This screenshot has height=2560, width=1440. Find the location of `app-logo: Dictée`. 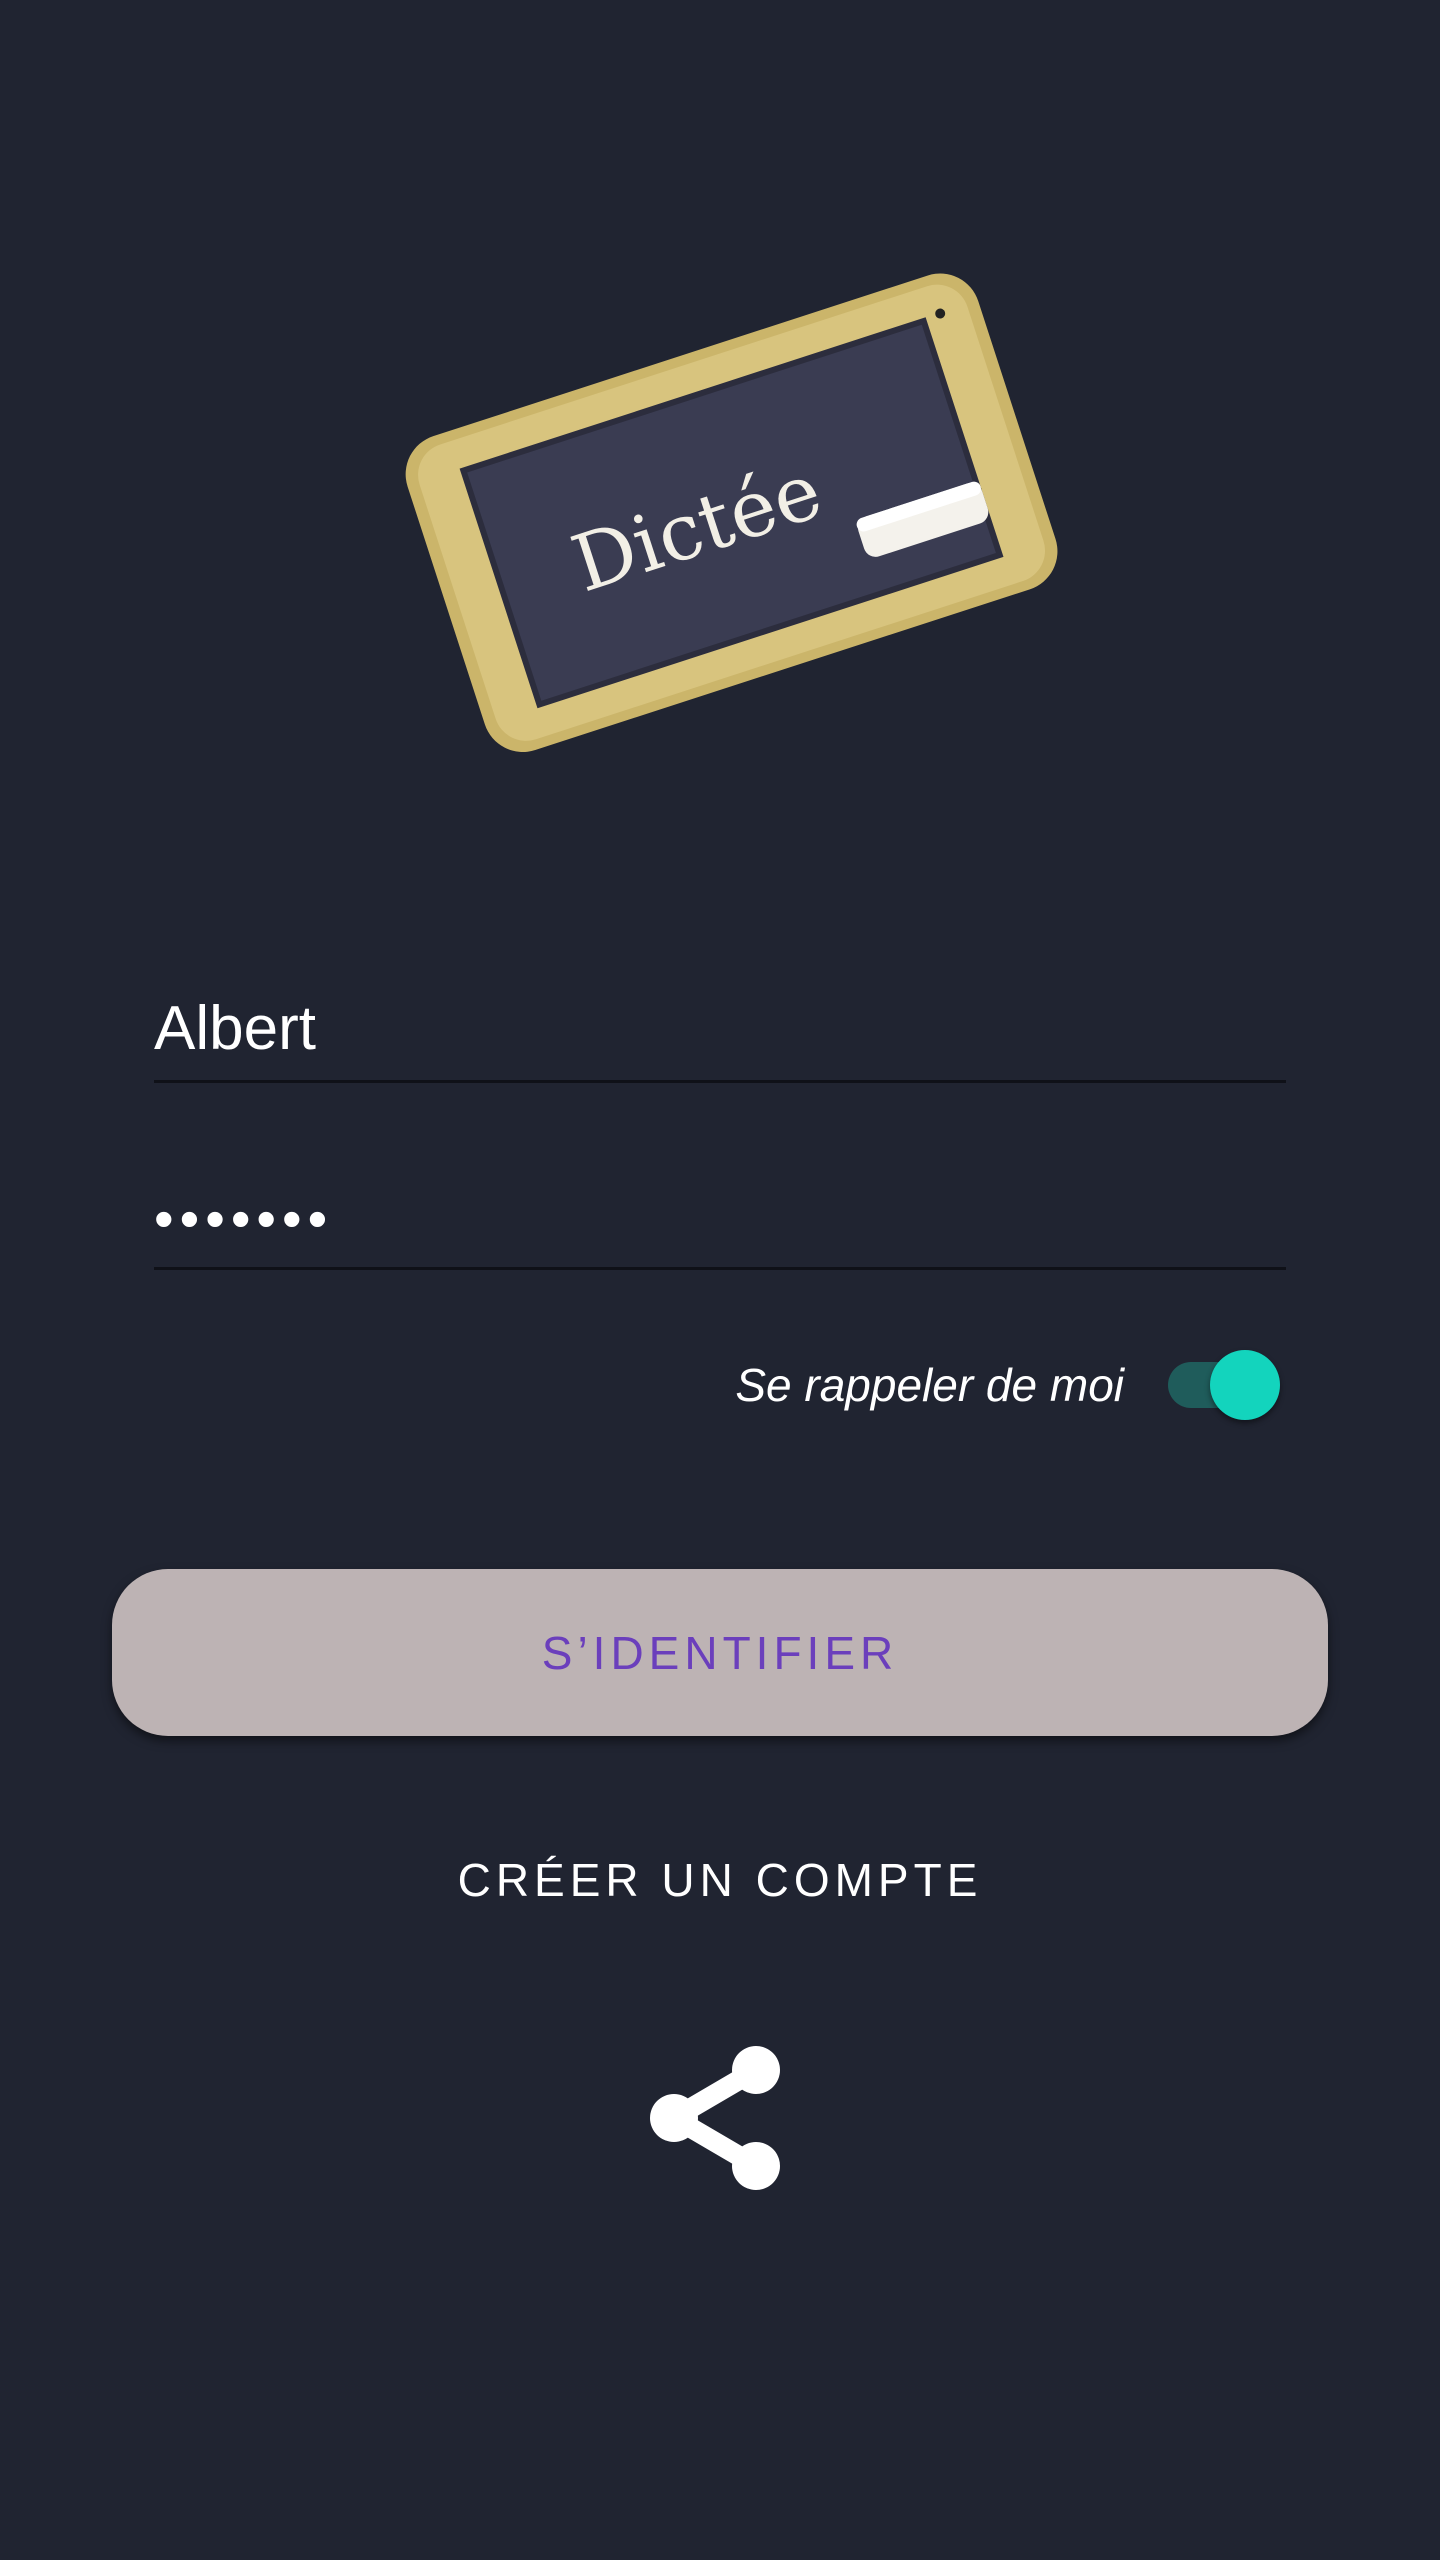

app-logo: Dictée is located at coordinates (730, 508).